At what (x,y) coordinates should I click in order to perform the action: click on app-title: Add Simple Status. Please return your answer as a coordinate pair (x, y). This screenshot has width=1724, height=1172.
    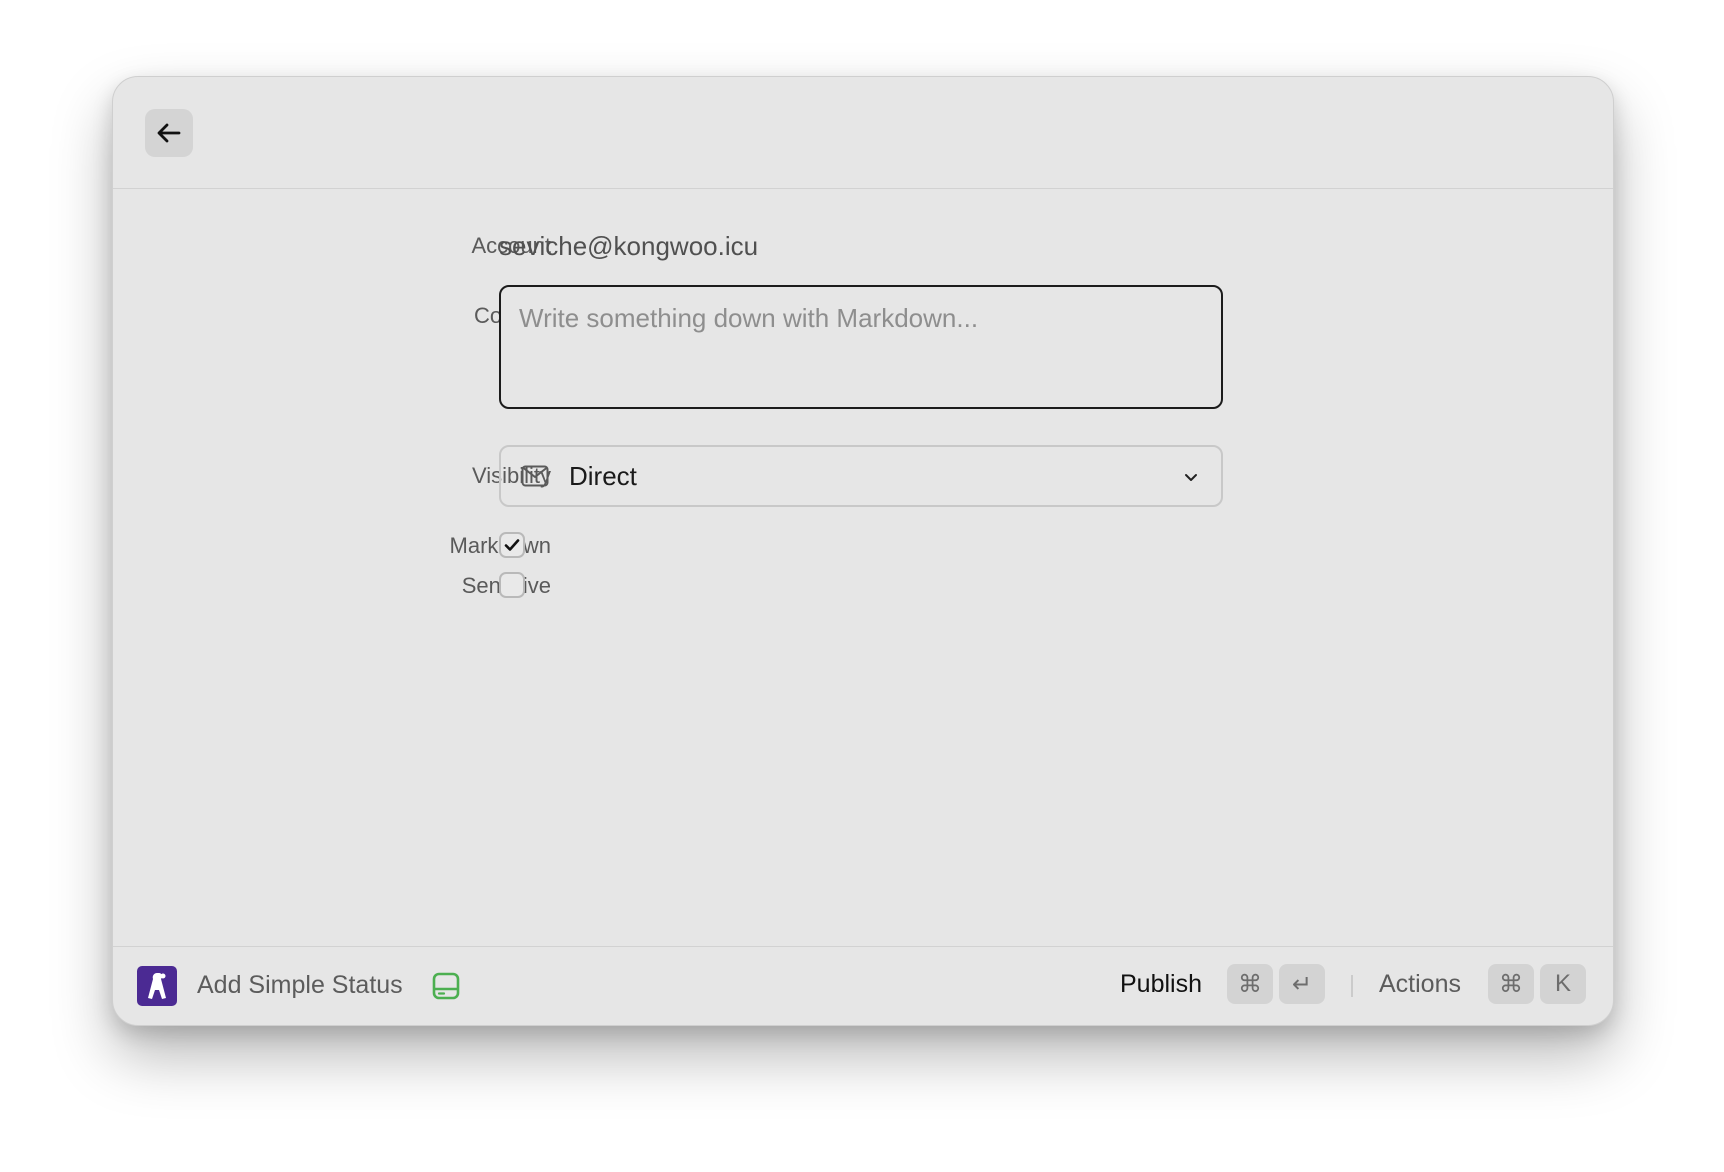
    Looking at the image, I should click on (300, 985).